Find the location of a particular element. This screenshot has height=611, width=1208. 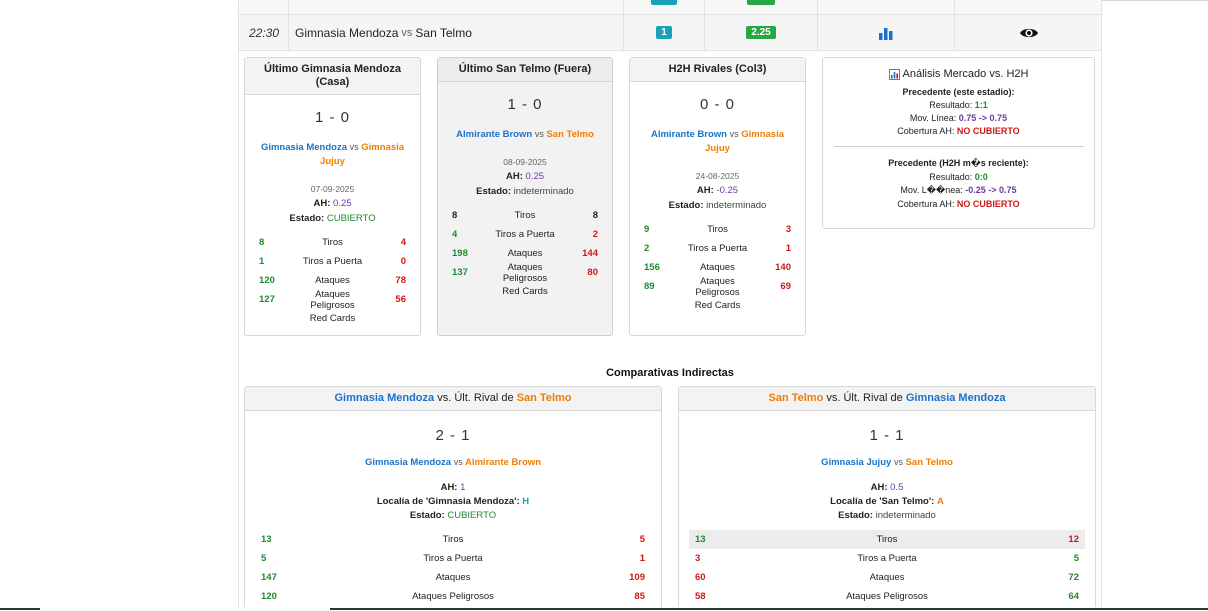

stat-row: 9 Tiros 3 is located at coordinates (717, 229).